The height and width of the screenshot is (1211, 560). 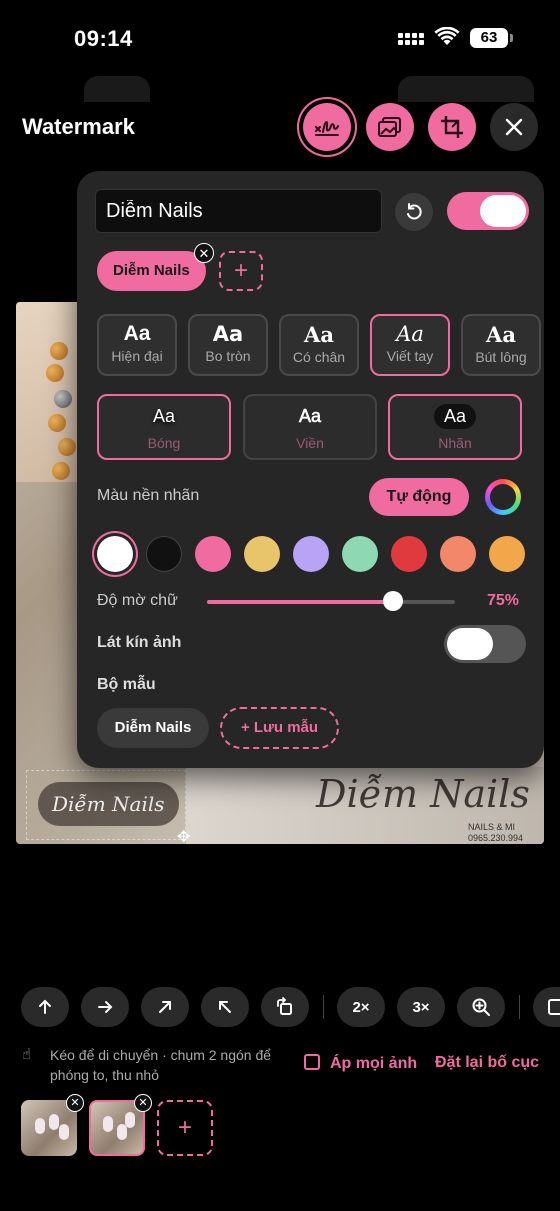 What do you see at coordinates (213, 554) in the screenshot?
I see `swatch-pink` at bounding box center [213, 554].